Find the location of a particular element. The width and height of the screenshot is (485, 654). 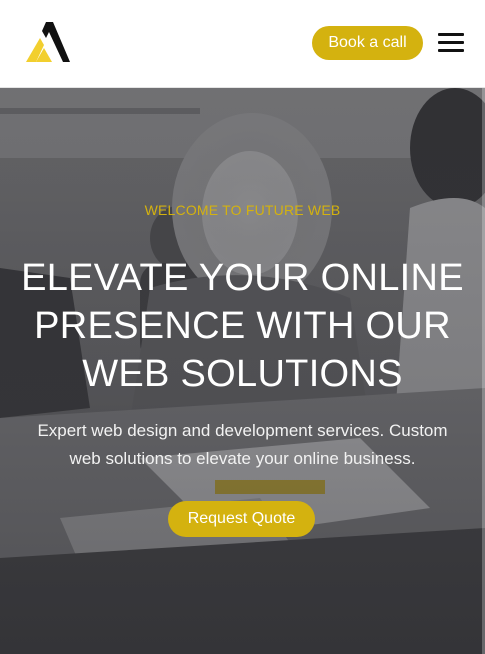

triangle-a-logo-icon is located at coordinates (47, 42).